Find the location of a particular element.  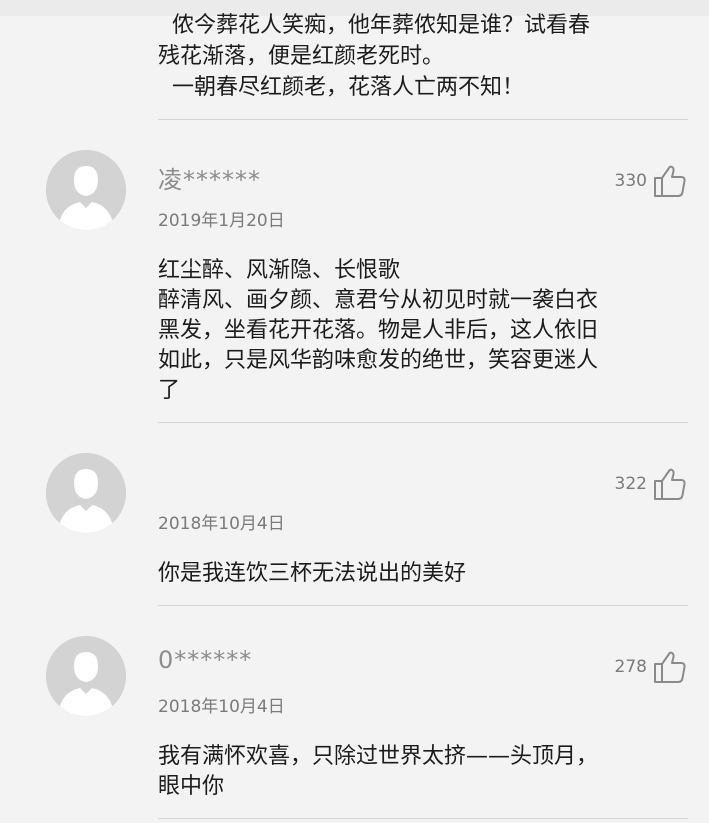

username: 凌****** is located at coordinates (209, 177).